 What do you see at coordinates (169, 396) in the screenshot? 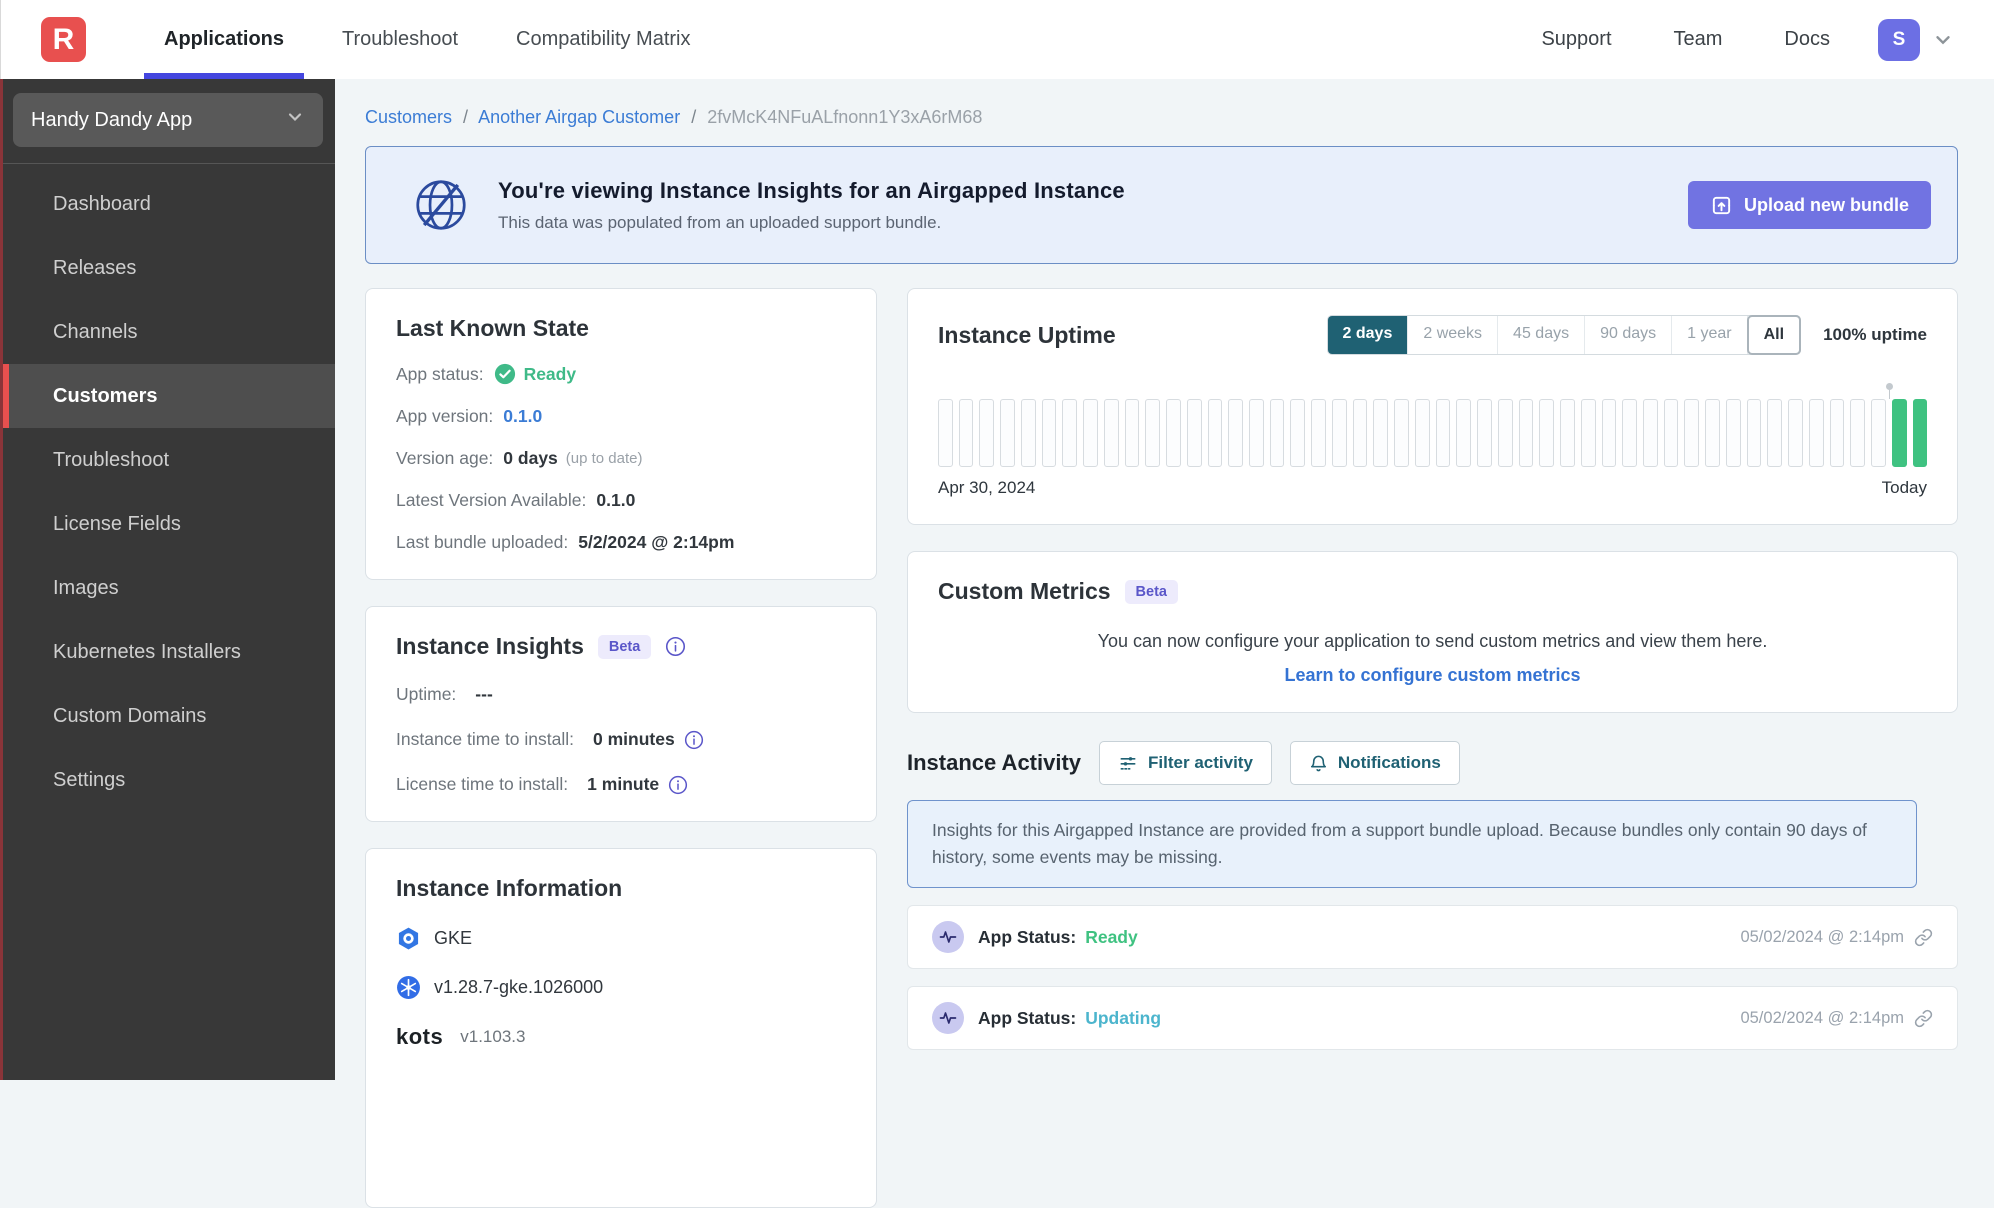
I see `sidebar-item-customers: Customers` at bounding box center [169, 396].